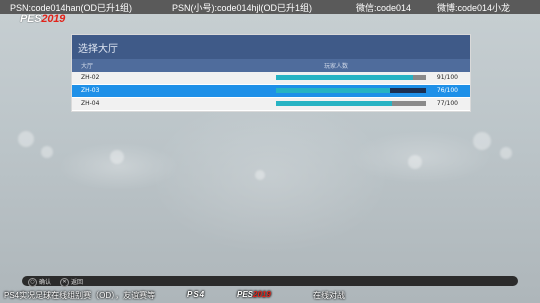 This screenshot has width=540, height=303. What do you see at coordinates (336, 66) in the screenshot?
I see `column-header-players: 玩家人数` at bounding box center [336, 66].